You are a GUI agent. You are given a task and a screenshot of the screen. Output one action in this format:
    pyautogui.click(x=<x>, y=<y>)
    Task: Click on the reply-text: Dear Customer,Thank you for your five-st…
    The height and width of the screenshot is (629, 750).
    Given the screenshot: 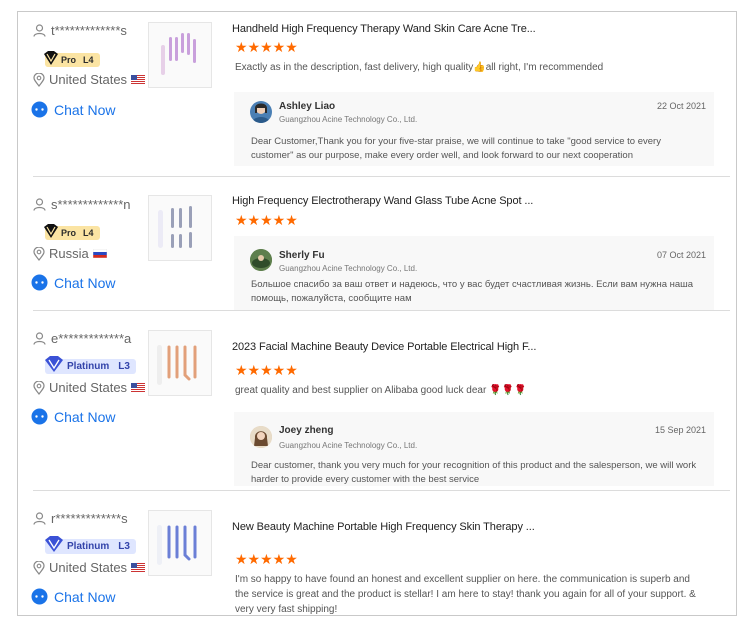 What is the action you would take?
    pyautogui.click(x=456, y=148)
    